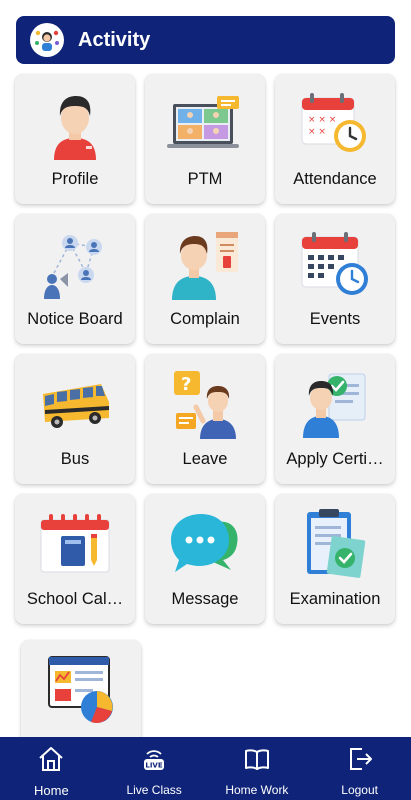 The height and width of the screenshot is (800, 411). I want to click on bottom-navigation: Home LIVE Live Class Home Work Logout, so click(205, 768).